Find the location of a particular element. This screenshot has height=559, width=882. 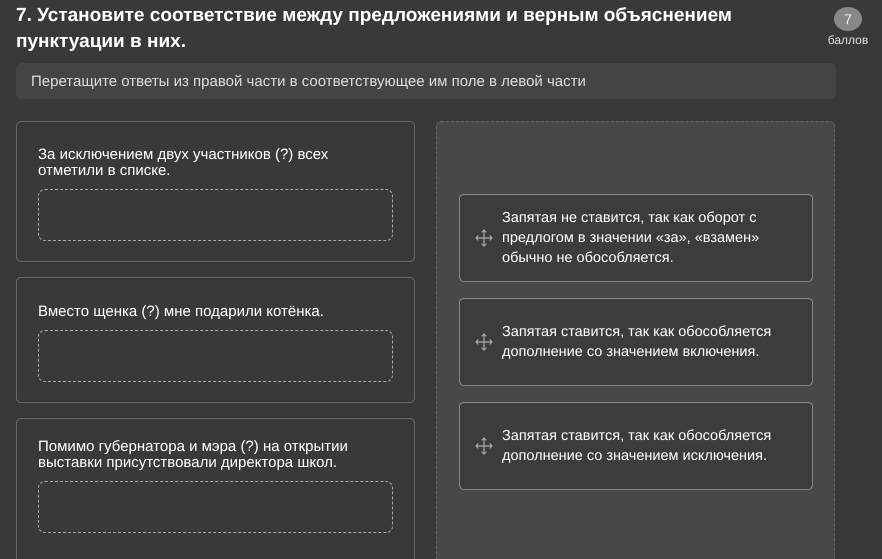

points-badge: 7 is located at coordinates (848, 19).